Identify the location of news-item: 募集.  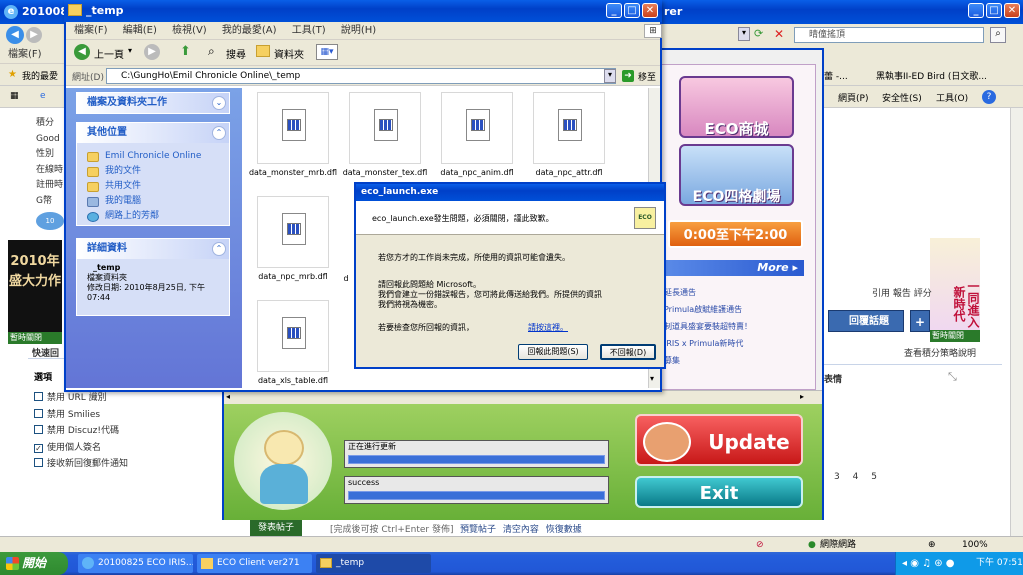
(734, 360).